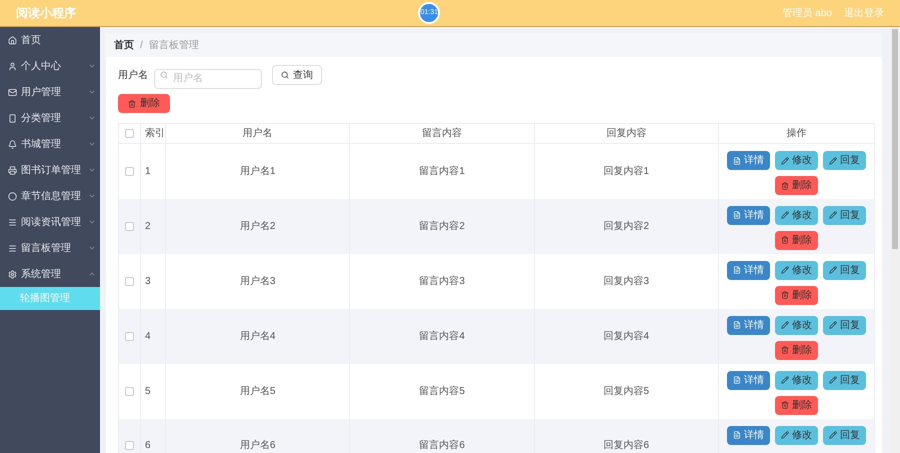 This screenshot has height=453, width=900. I want to click on person-icon, so click(12, 66).